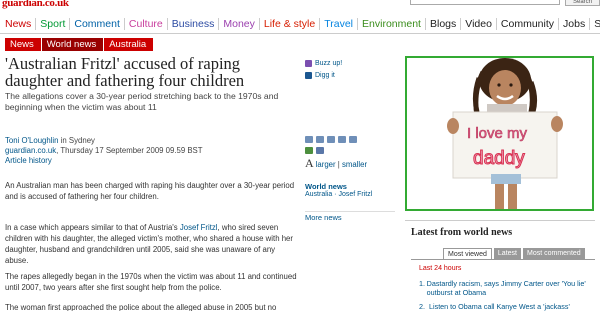  I want to click on related-australia-link: Australia, so click(318, 194).